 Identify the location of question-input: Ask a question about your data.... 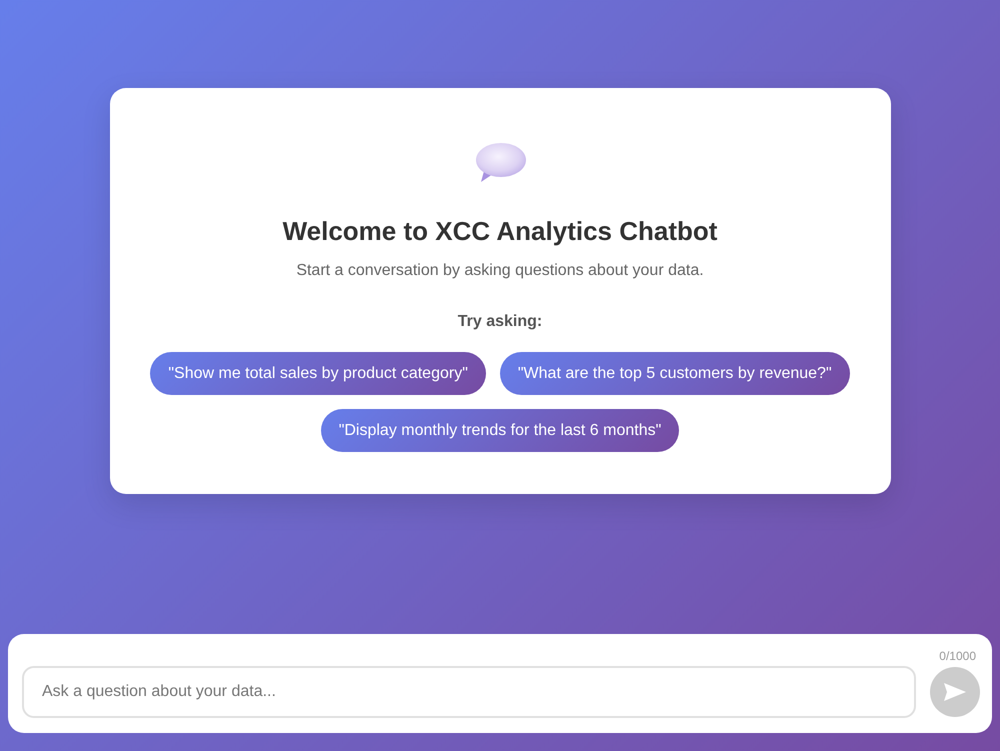
(469, 692).